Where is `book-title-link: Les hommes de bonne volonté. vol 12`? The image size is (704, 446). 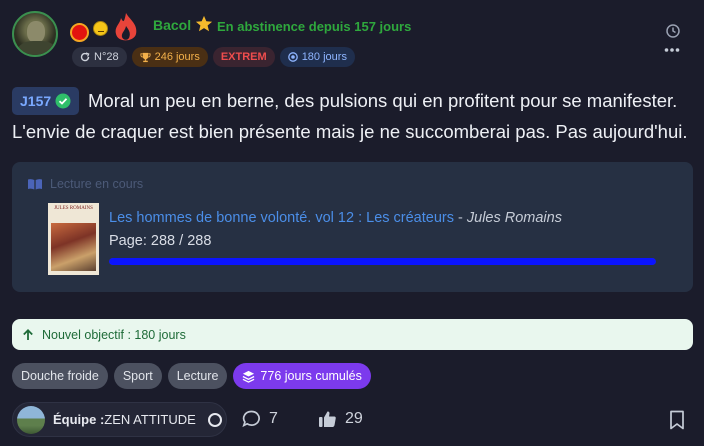 book-title-link: Les hommes de bonne volonté. vol 12 is located at coordinates (281, 218).